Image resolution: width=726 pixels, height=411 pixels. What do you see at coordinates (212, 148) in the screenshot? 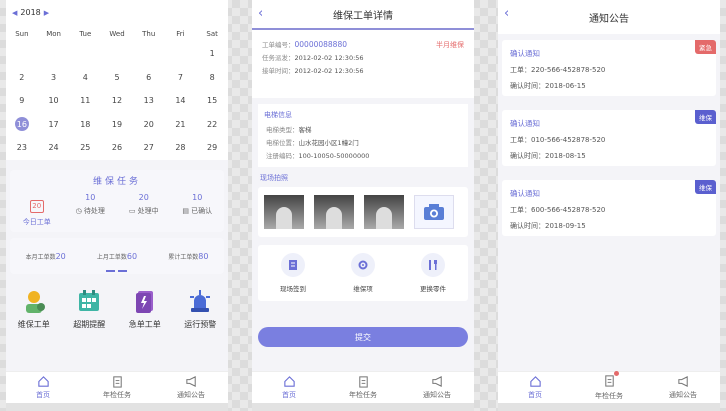
I see `calendar-day: 29` at bounding box center [212, 148].